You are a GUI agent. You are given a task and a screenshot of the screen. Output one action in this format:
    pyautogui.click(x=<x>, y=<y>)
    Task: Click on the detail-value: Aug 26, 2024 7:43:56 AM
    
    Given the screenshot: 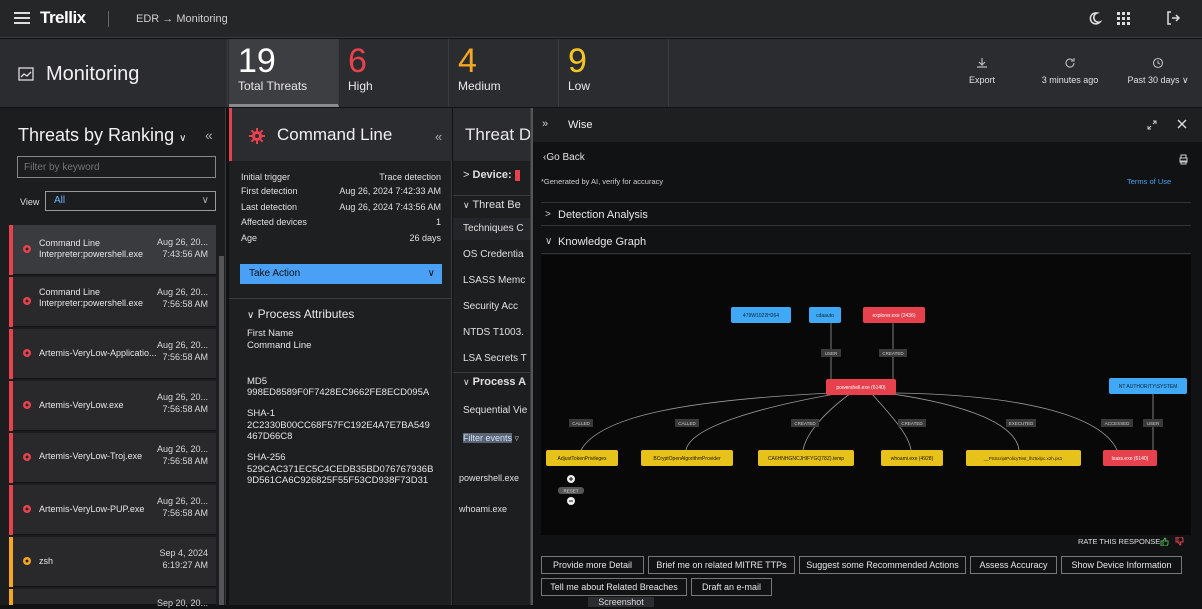 What is the action you would take?
    pyautogui.click(x=390, y=207)
    